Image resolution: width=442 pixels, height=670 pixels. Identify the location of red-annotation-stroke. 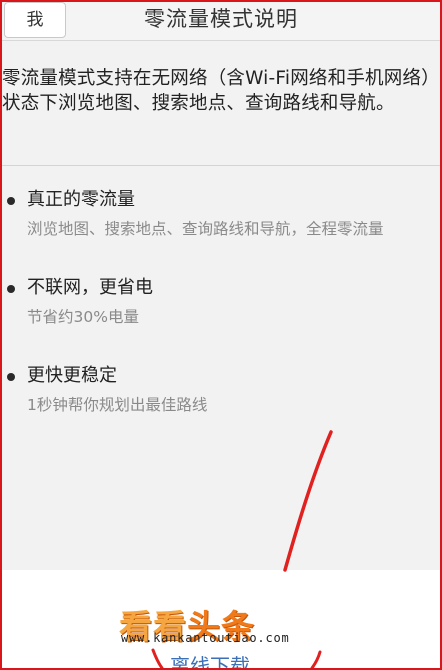
(242, 549).